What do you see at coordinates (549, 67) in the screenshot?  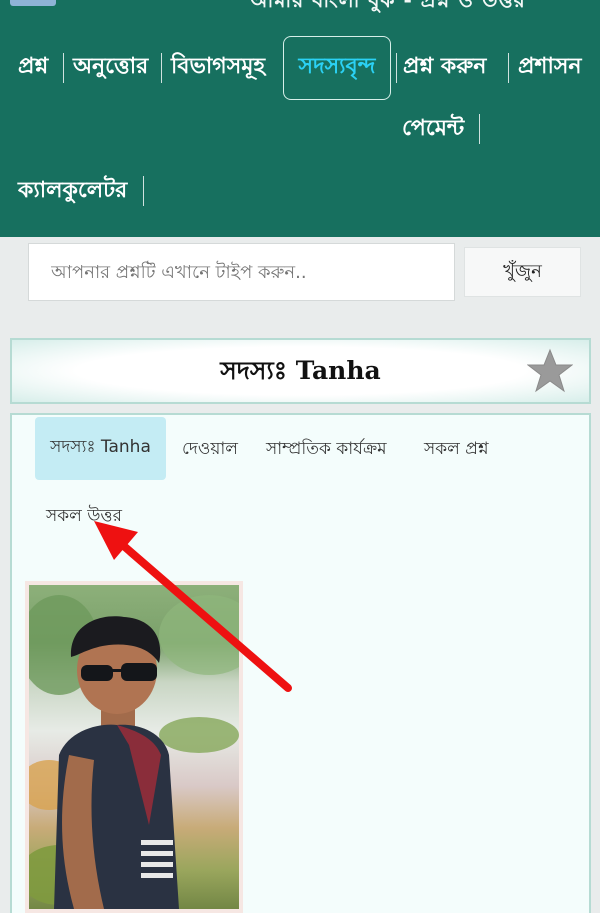 I see `nav-item-admin: প্রশাসন` at bounding box center [549, 67].